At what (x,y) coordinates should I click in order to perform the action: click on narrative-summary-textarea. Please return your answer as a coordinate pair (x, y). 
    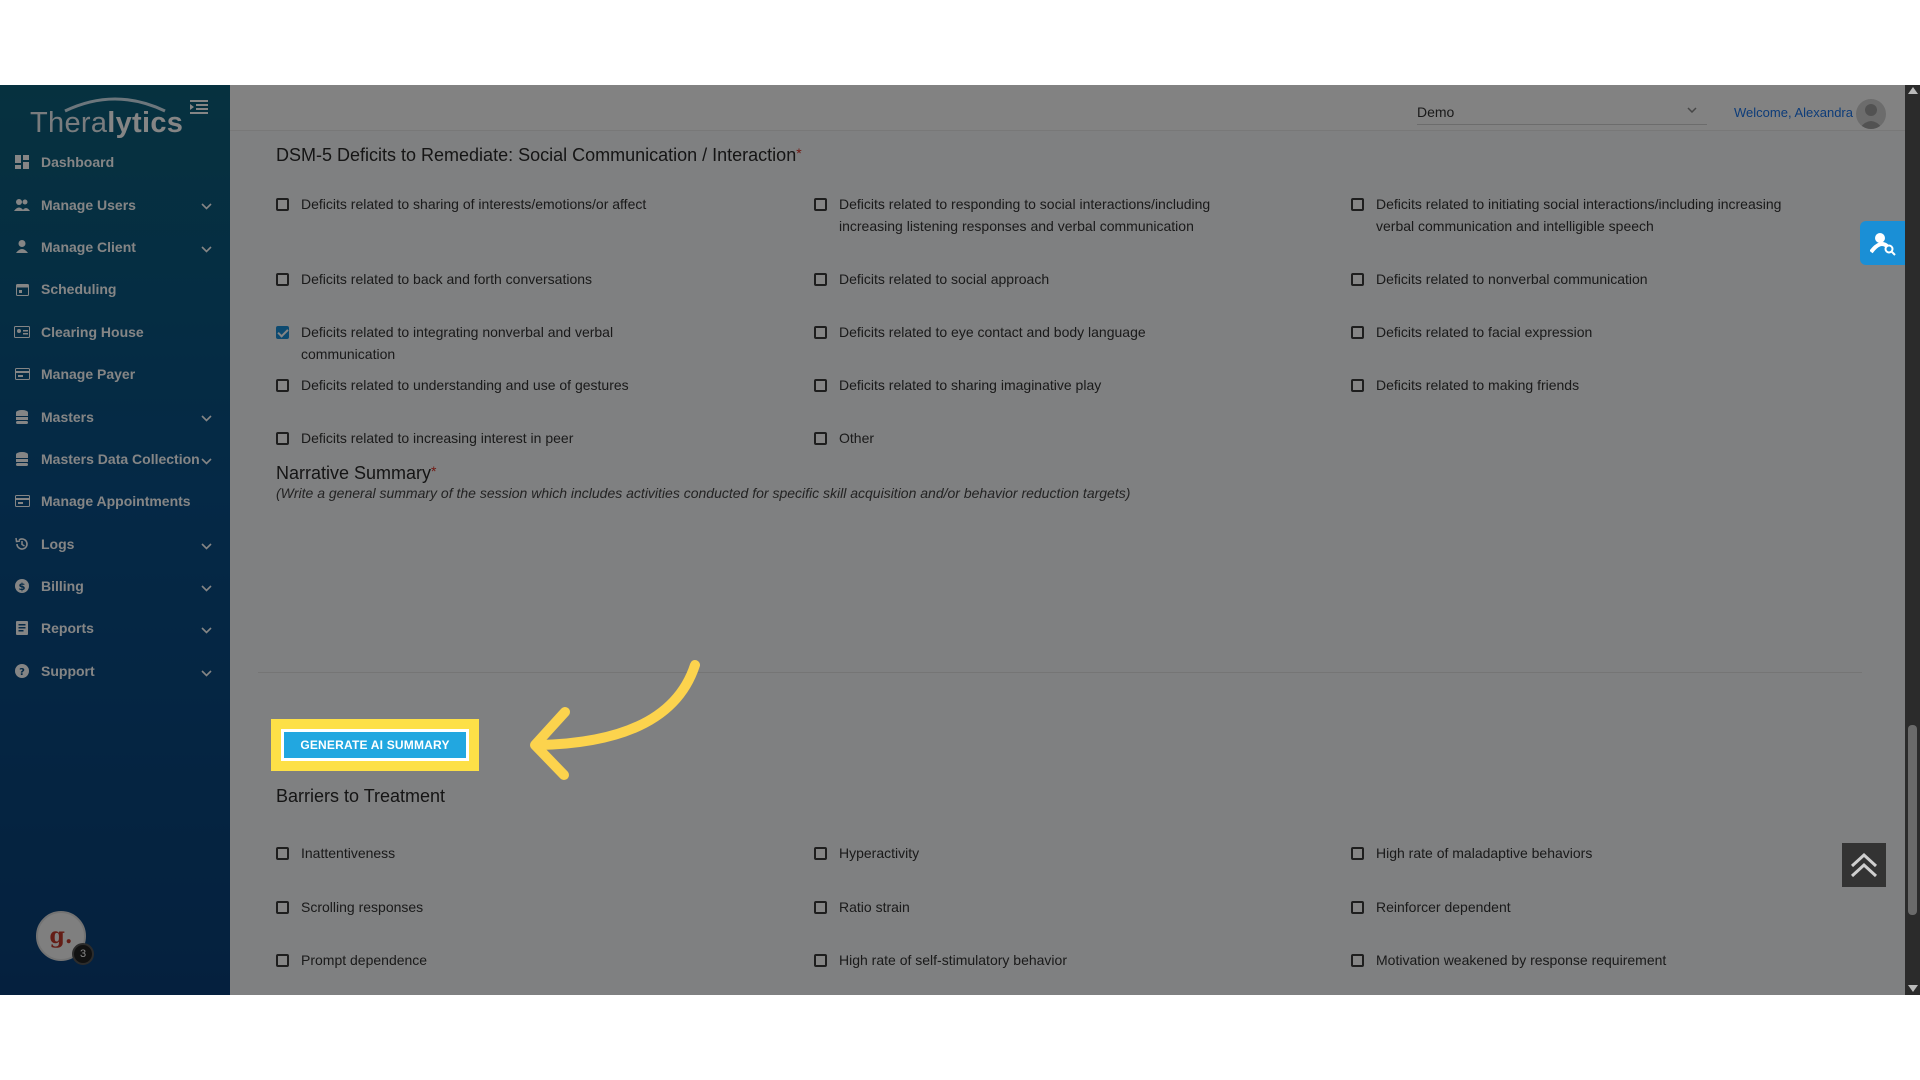
    Looking at the image, I should click on (1060, 588).